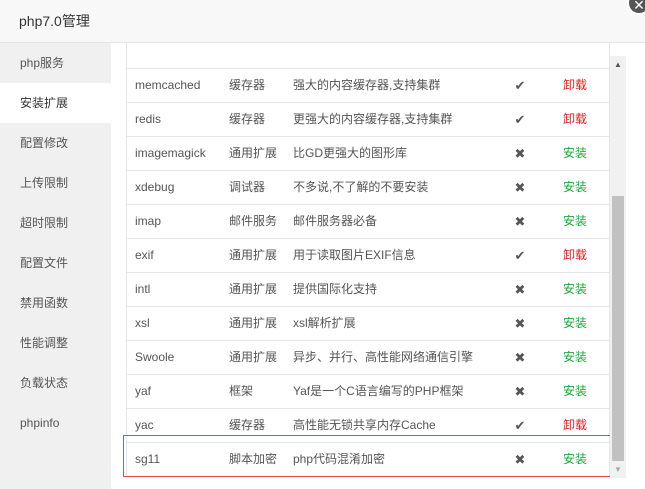 This screenshot has width=645, height=489. Describe the element at coordinates (55, 103) in the screenshot. I see `sidebar-item-install-extensions: 安装扩展` at that location.